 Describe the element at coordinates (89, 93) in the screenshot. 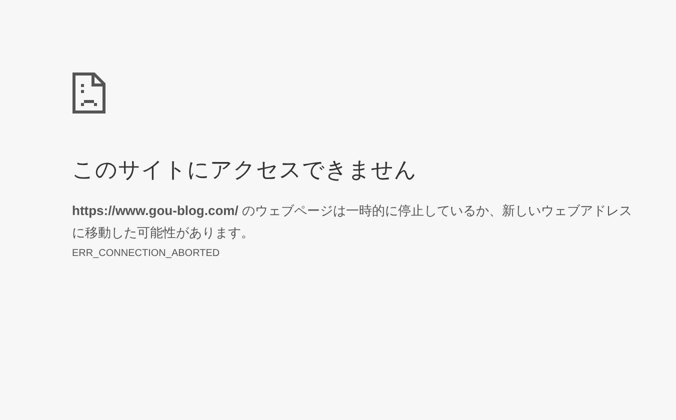

I see `sad-page-icon` at that location.